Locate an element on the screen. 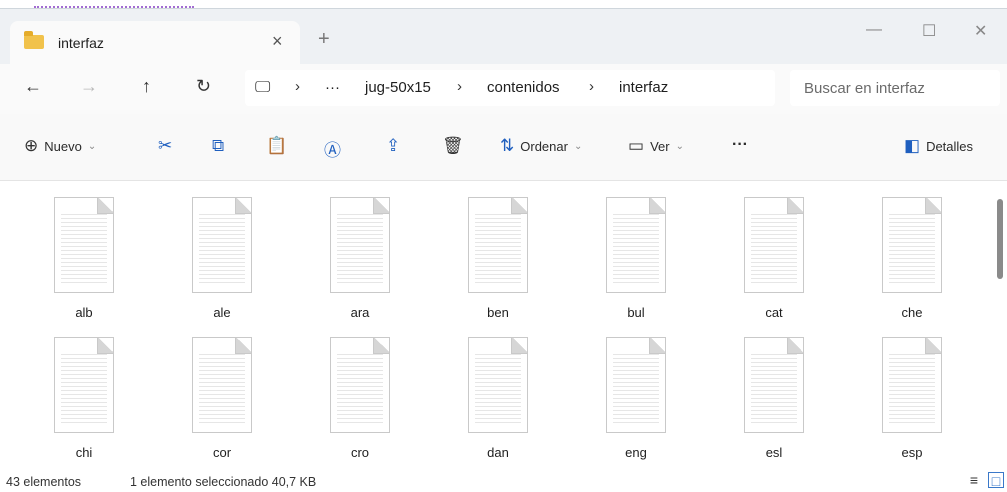  breadcrumb-item: contenidos is located at coordinates (523, 87).